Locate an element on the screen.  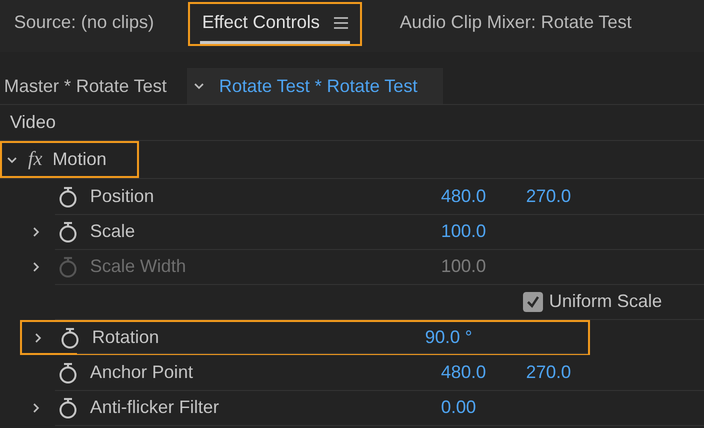
menu-icon is located at coordinates (341, 22).